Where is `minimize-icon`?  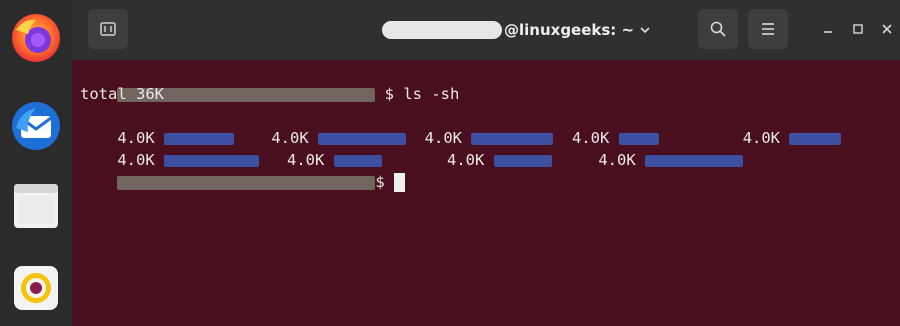
minimize-icon is located at coordinates (828, 32).